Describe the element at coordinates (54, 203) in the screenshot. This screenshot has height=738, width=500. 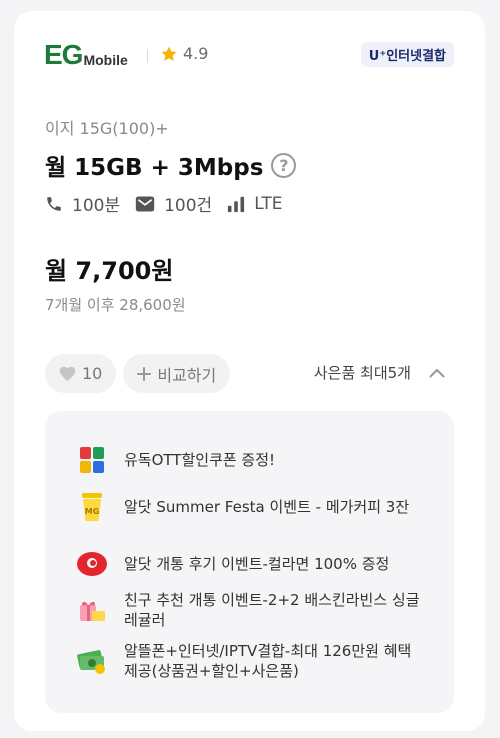
I see `phone-icon` at that location.